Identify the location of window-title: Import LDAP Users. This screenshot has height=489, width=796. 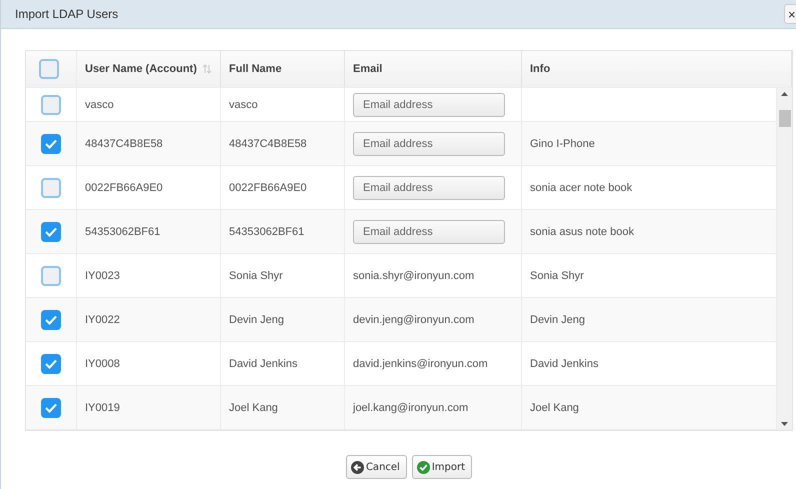
(66, 14).